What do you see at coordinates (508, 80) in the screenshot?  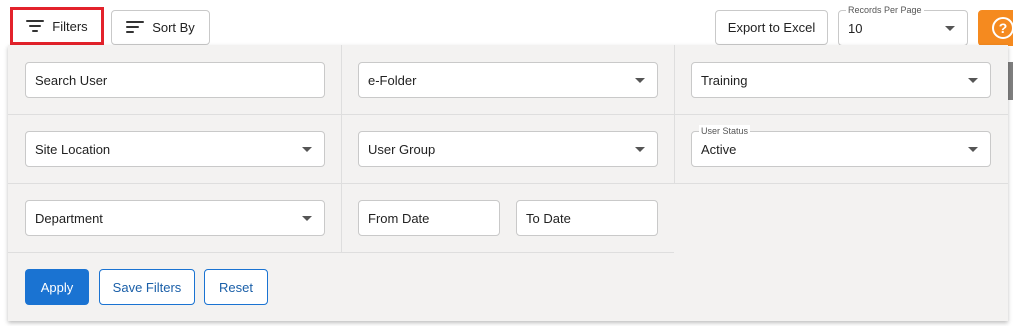 I see `e-folder-select: e-Folder` at bounding box center [508, 80].